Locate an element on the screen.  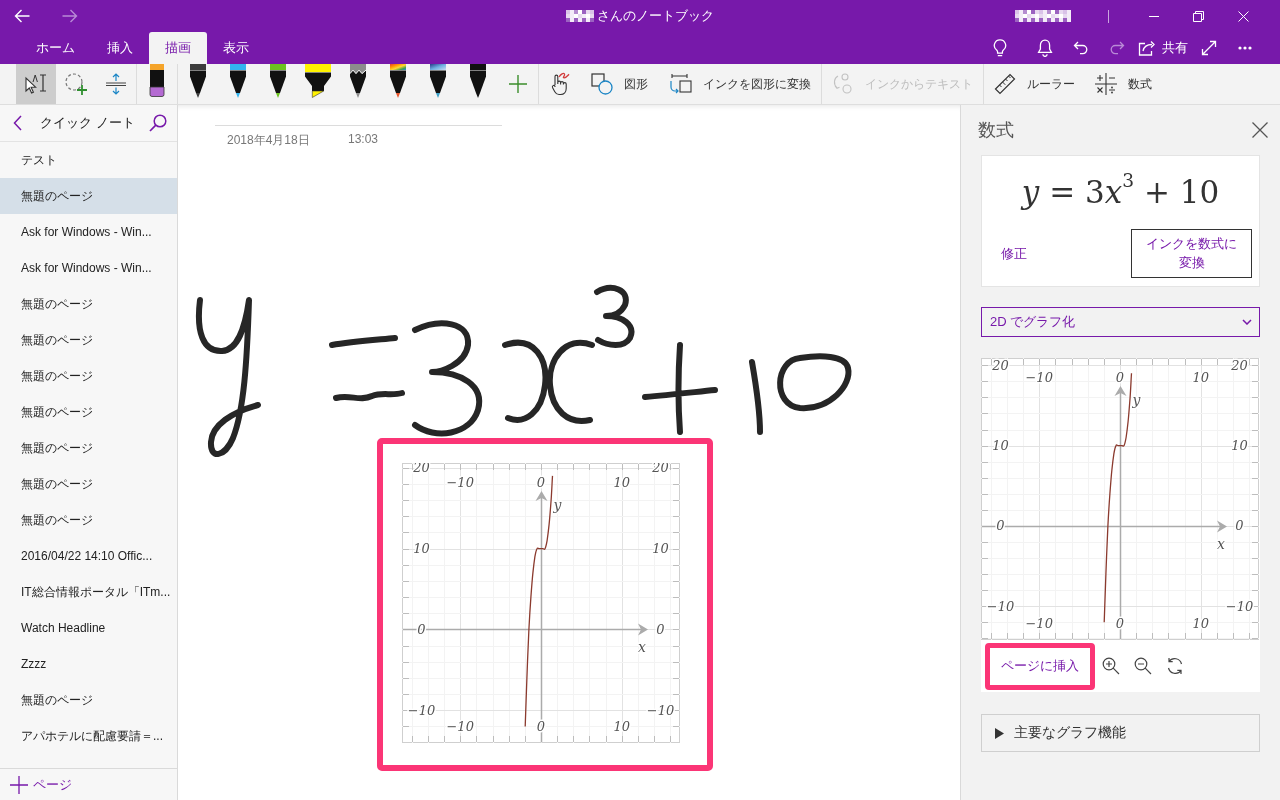
refresh-icon is located at coordinates (1175, 666).